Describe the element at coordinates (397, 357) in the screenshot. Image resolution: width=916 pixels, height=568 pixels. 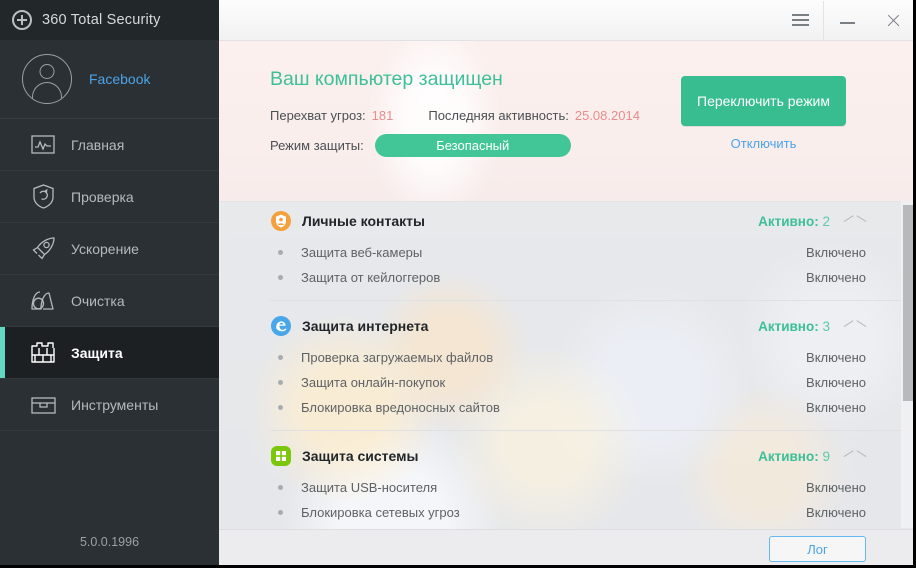
I see `item-label: Проверка загружаемых файлов` at that location.